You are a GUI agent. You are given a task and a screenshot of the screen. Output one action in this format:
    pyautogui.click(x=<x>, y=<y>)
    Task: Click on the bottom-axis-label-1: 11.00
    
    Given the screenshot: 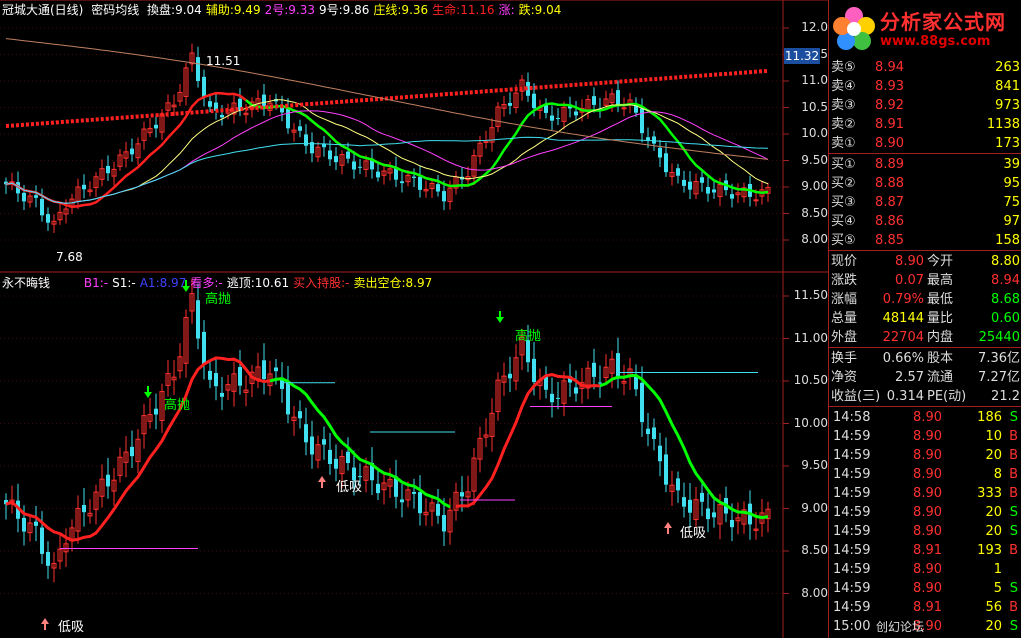 What is the action you would take?
    pyautogui.click(x=810, y=337)
    